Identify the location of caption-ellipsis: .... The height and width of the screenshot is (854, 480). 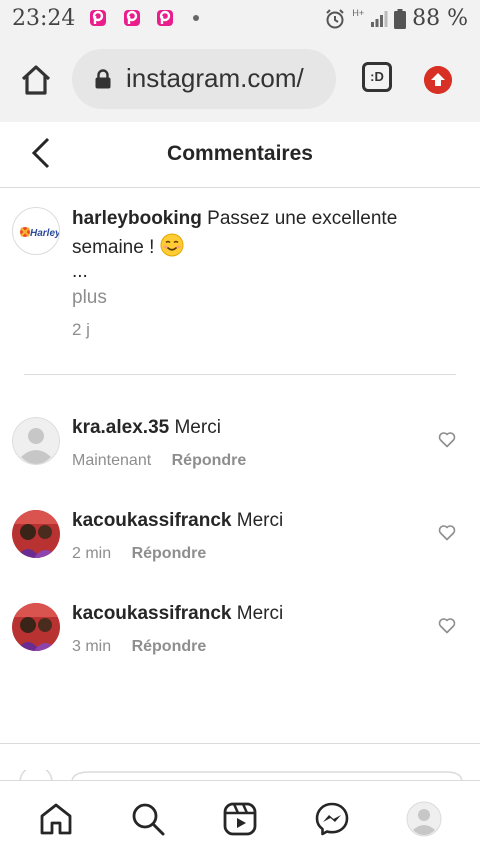
(80, 271).